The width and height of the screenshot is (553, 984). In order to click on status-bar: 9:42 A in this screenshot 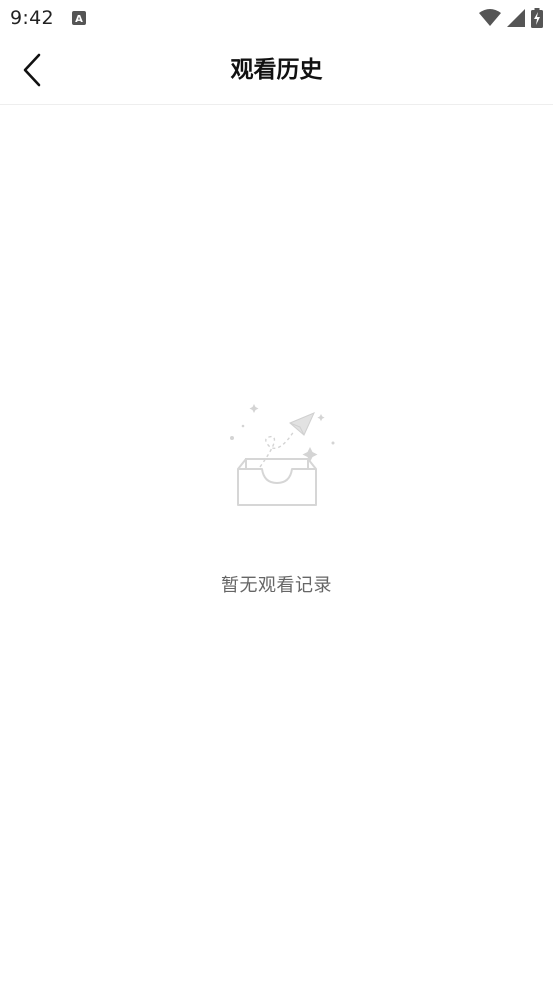, I will do `click(276, 18)`.